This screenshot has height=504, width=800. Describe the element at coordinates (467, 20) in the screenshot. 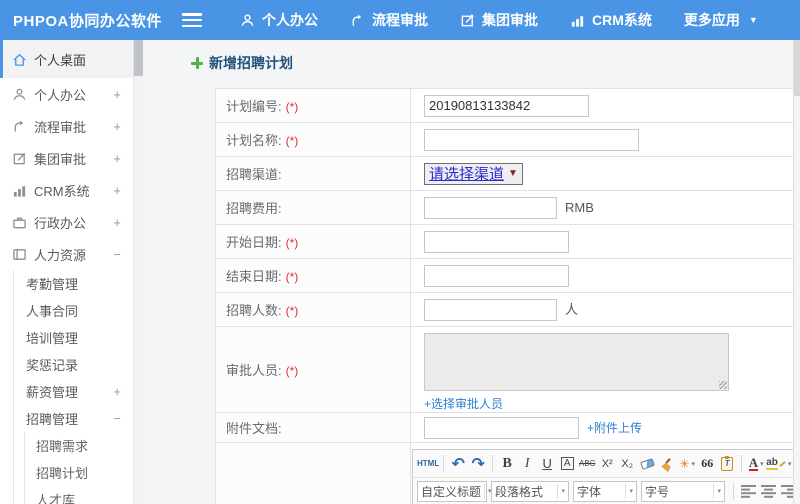

I see `edit-icon` at that location.